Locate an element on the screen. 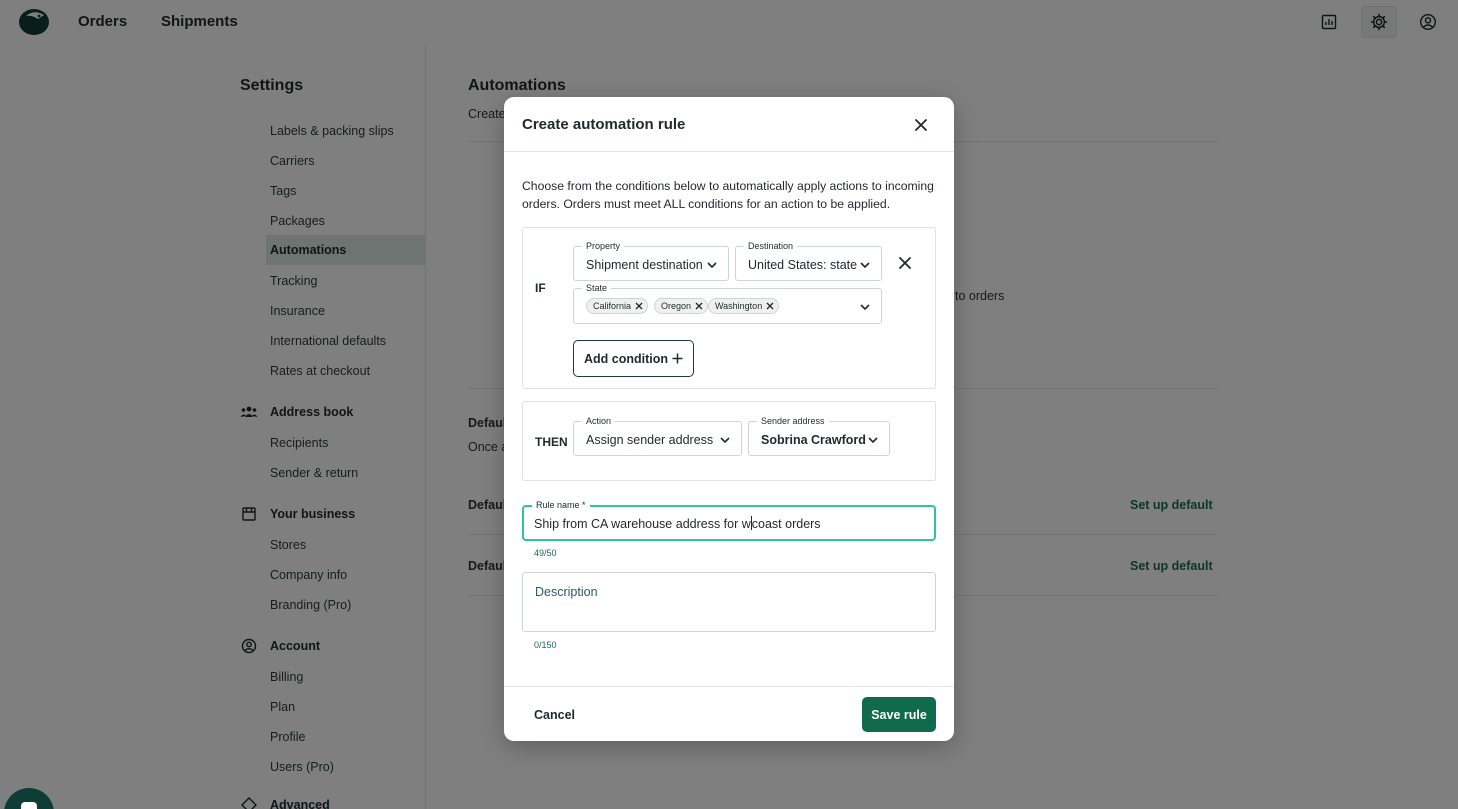 This screenshot has width=1458, height=809. plus-icon is located at coordinates (677, 358).